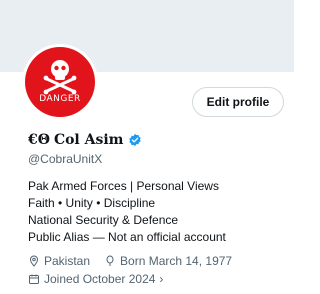  What do you see at coordinates (123, 186) in the screenshot?
I see `bio-line: Pak Armed Forces | Personal Views` at bounding box center [123, 186].